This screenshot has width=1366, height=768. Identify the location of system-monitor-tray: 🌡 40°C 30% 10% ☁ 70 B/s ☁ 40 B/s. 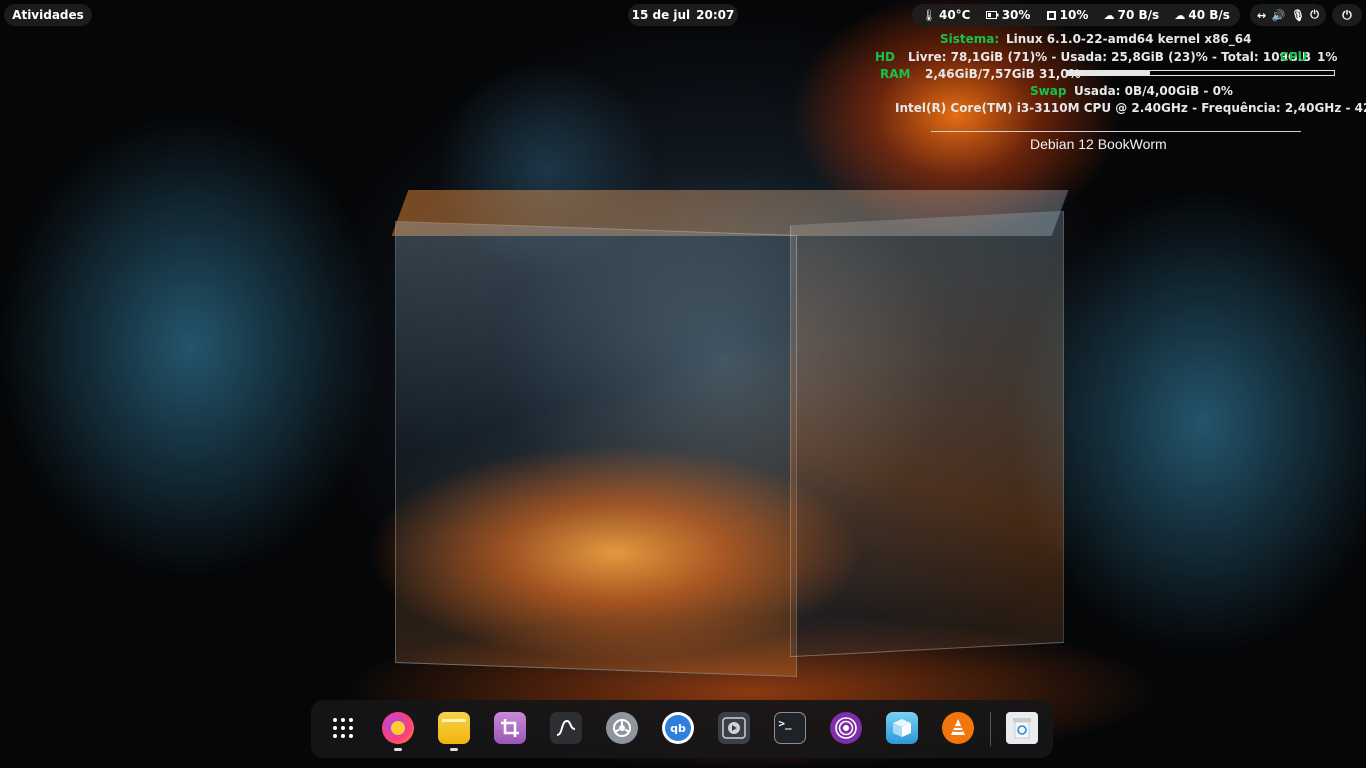
(1076, 15).